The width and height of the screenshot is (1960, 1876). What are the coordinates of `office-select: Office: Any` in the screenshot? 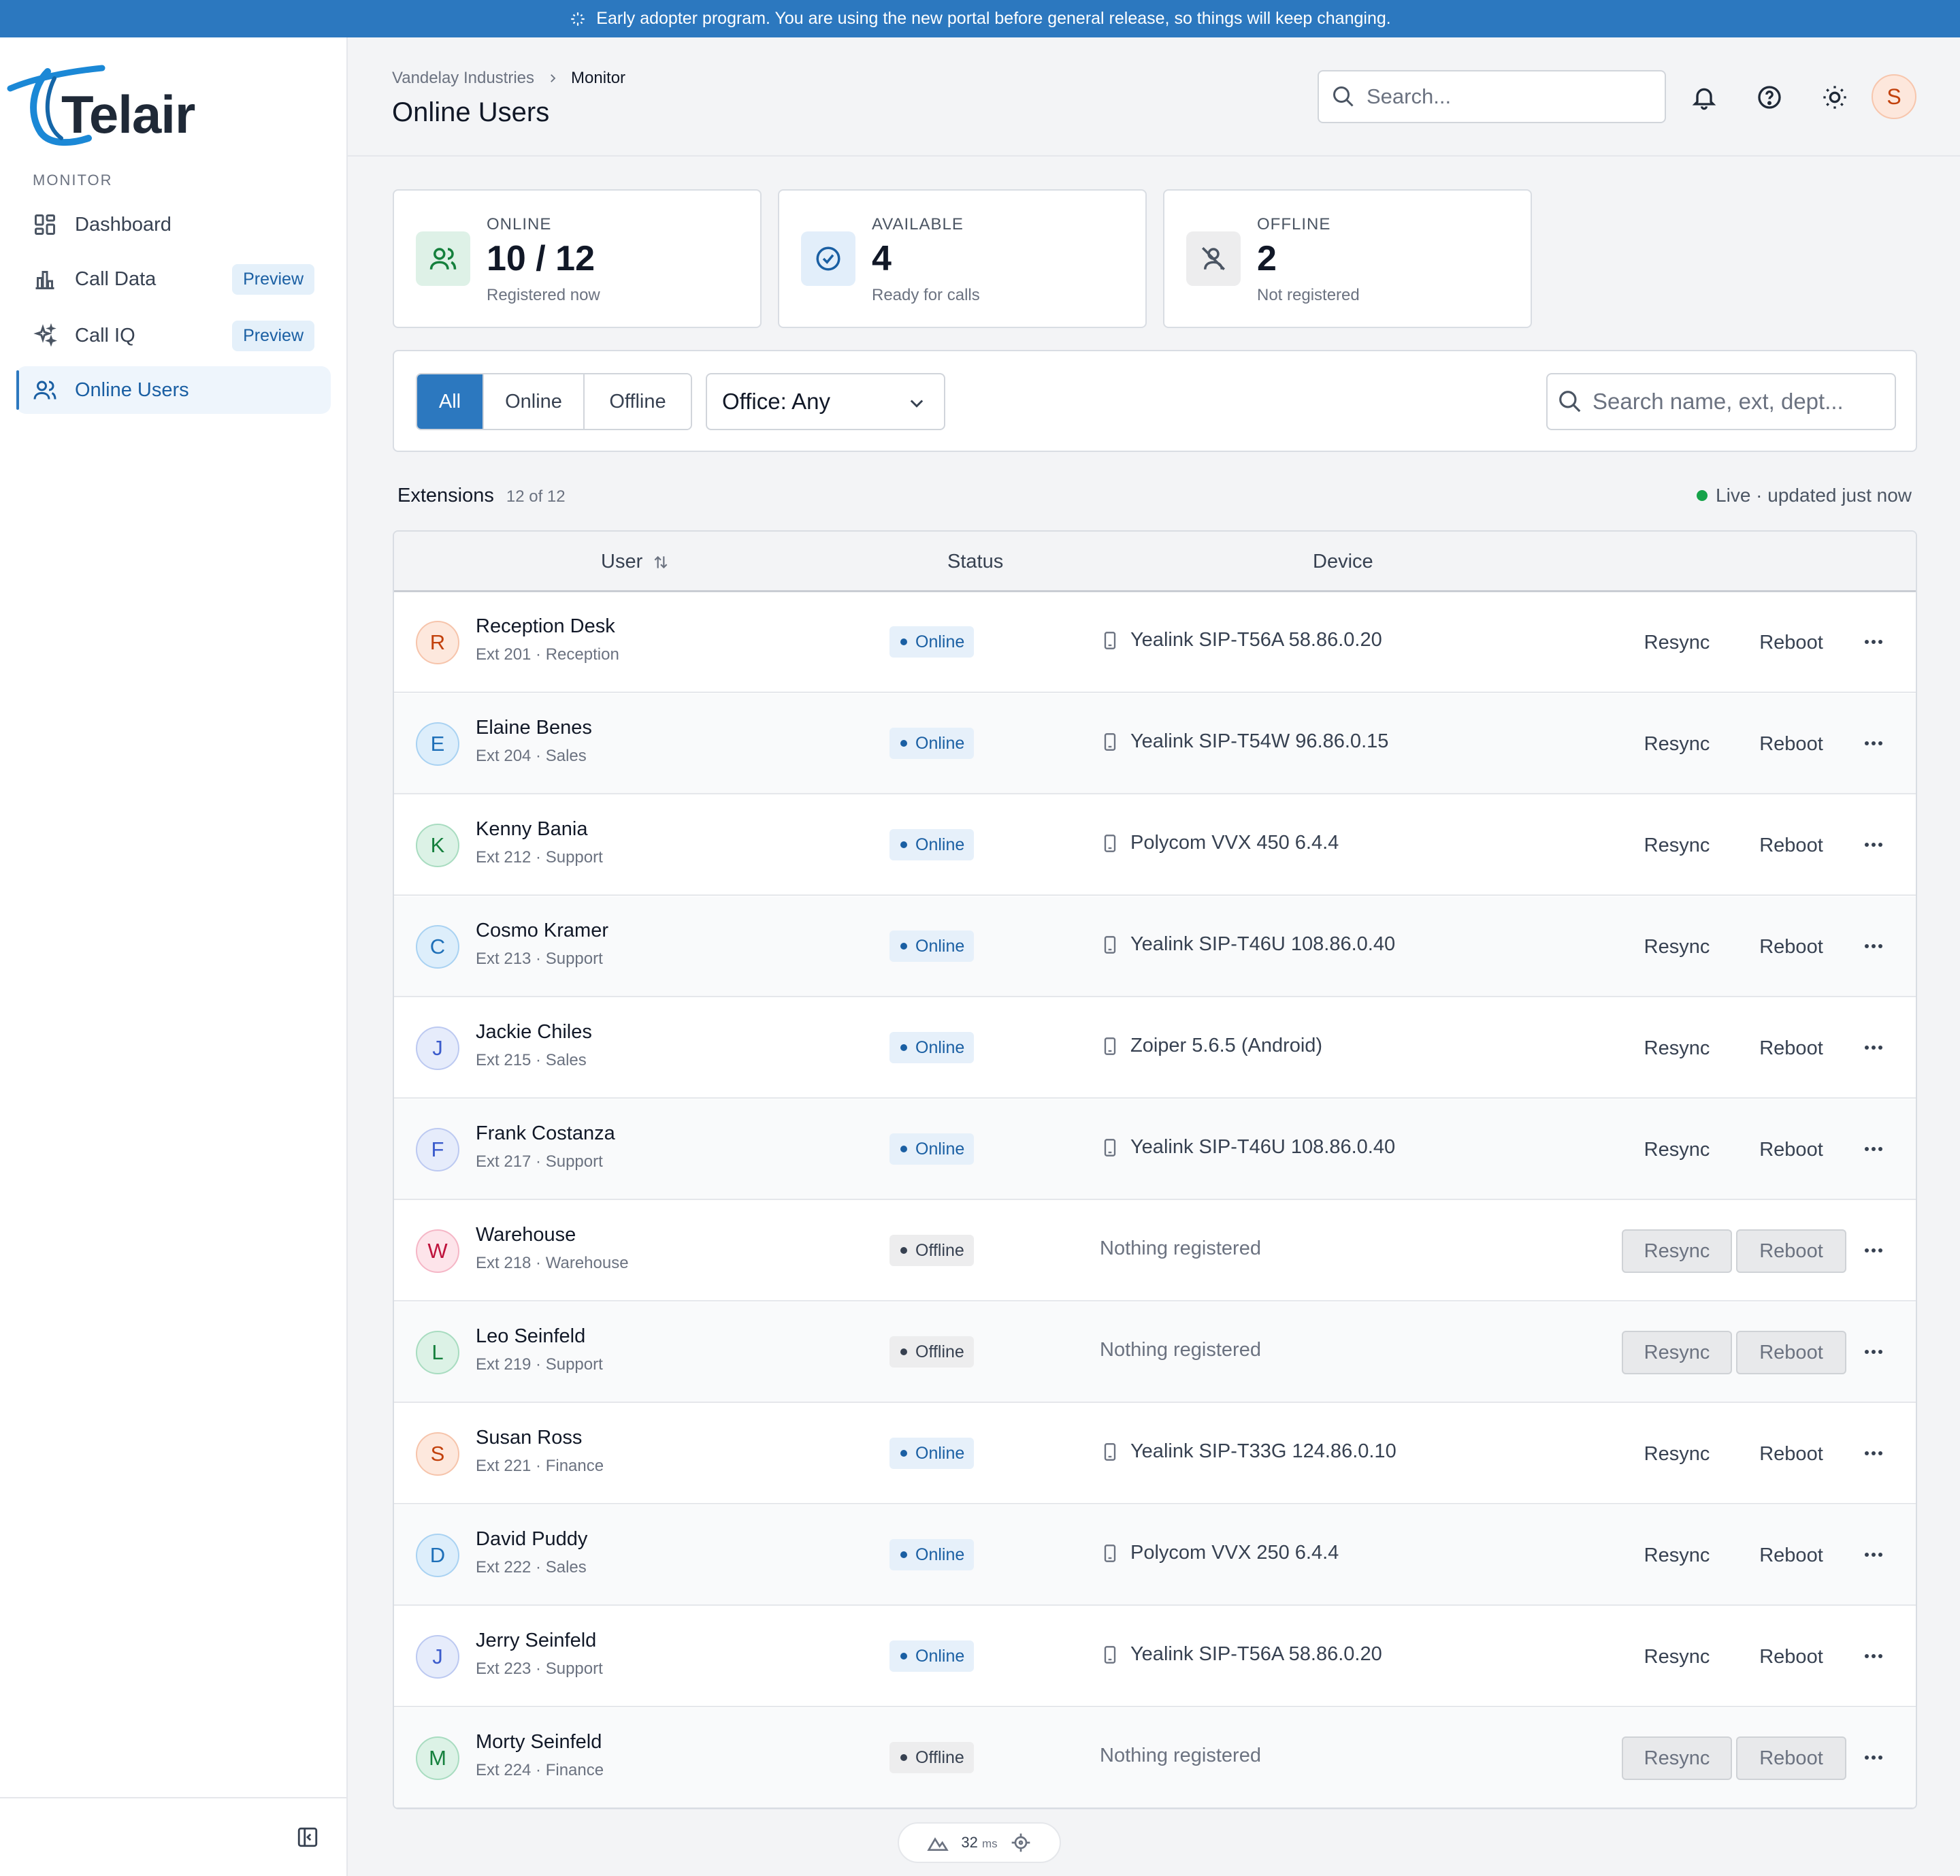 It's located at (825, 402).